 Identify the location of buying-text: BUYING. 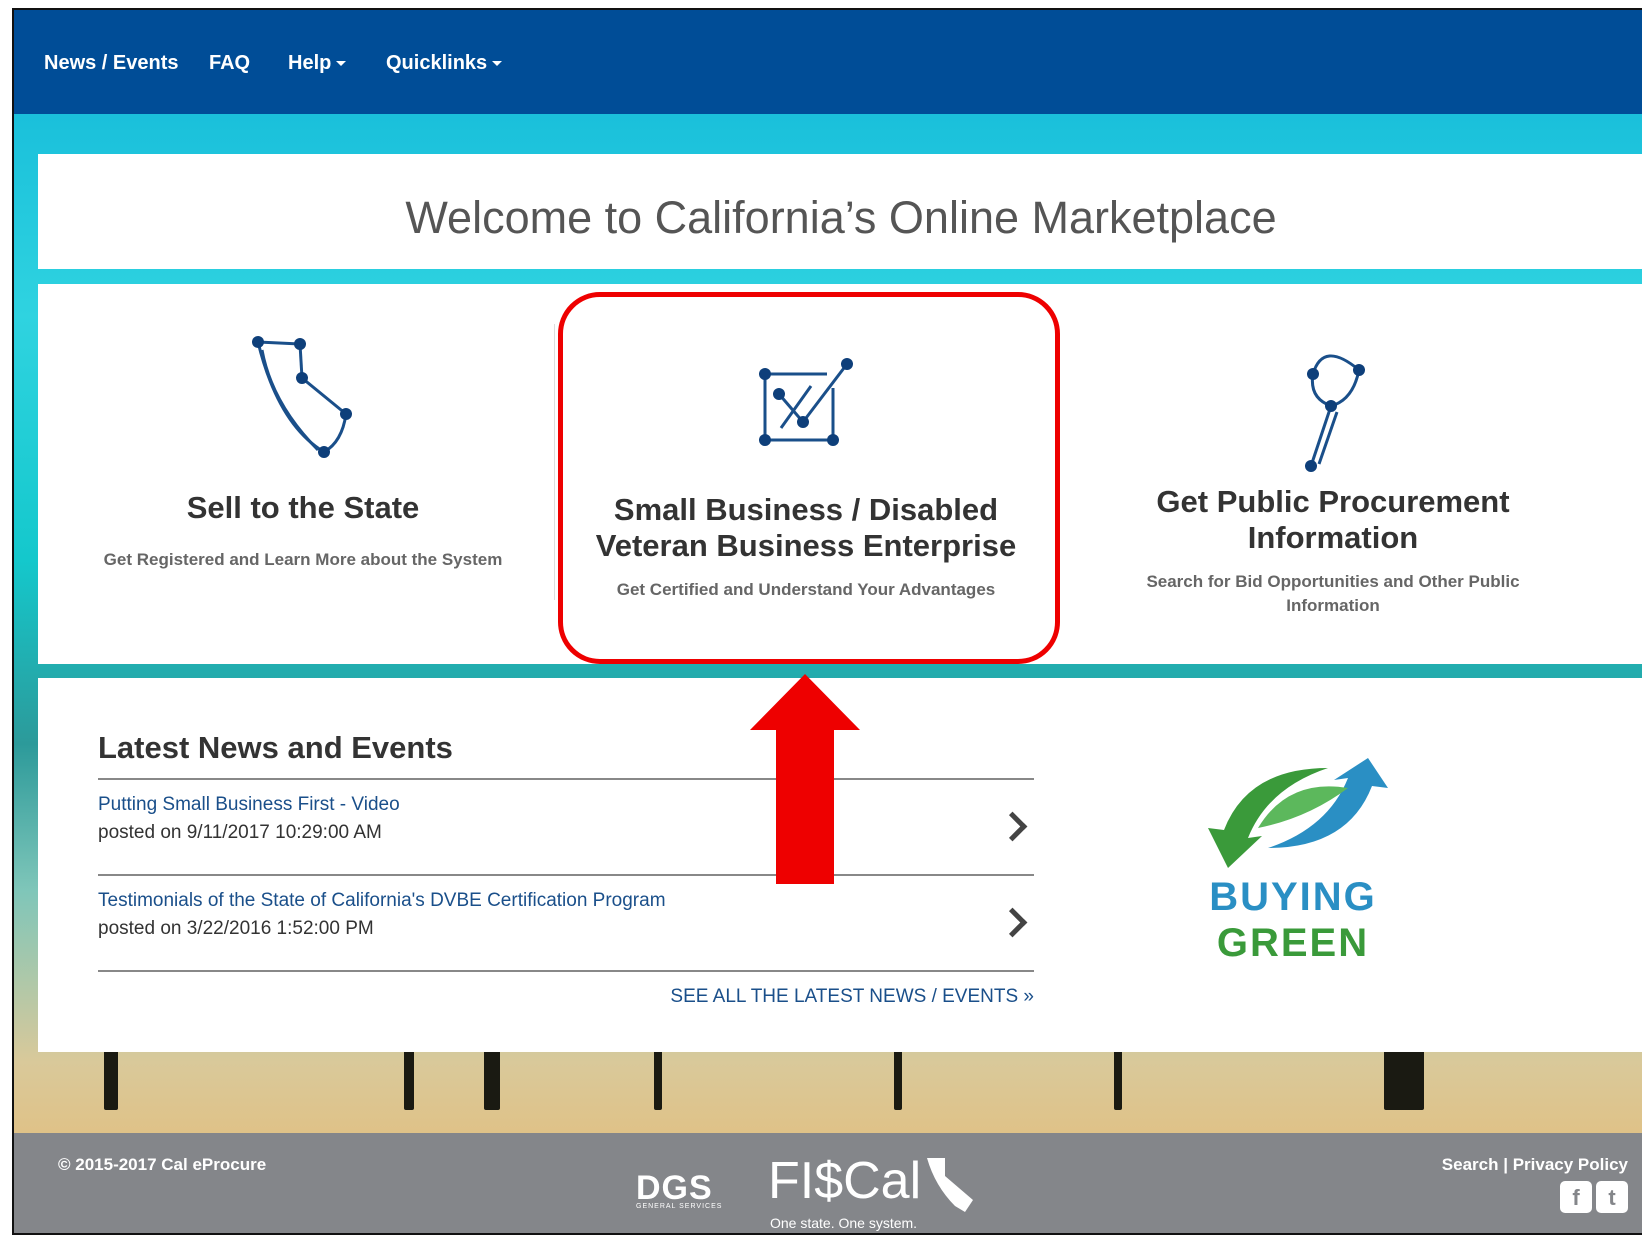
(1293, 897).